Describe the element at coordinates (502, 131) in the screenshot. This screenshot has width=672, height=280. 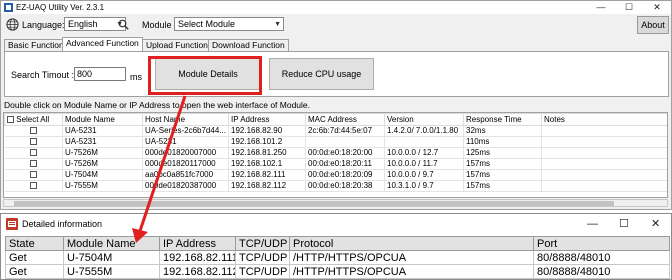
I see `response-time-cell: 32ms` at that location.